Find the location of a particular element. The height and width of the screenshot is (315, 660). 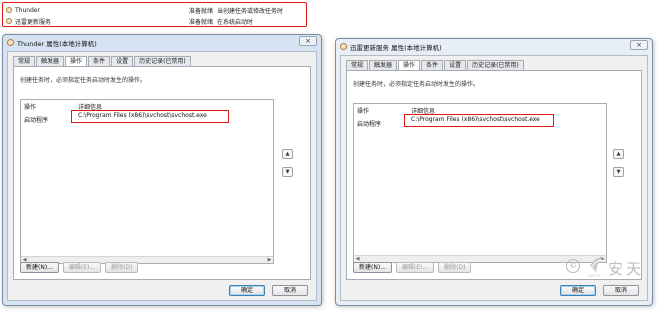

task-trigger: 当创建任务或修改任务时 is located at coordinates (250, 11).